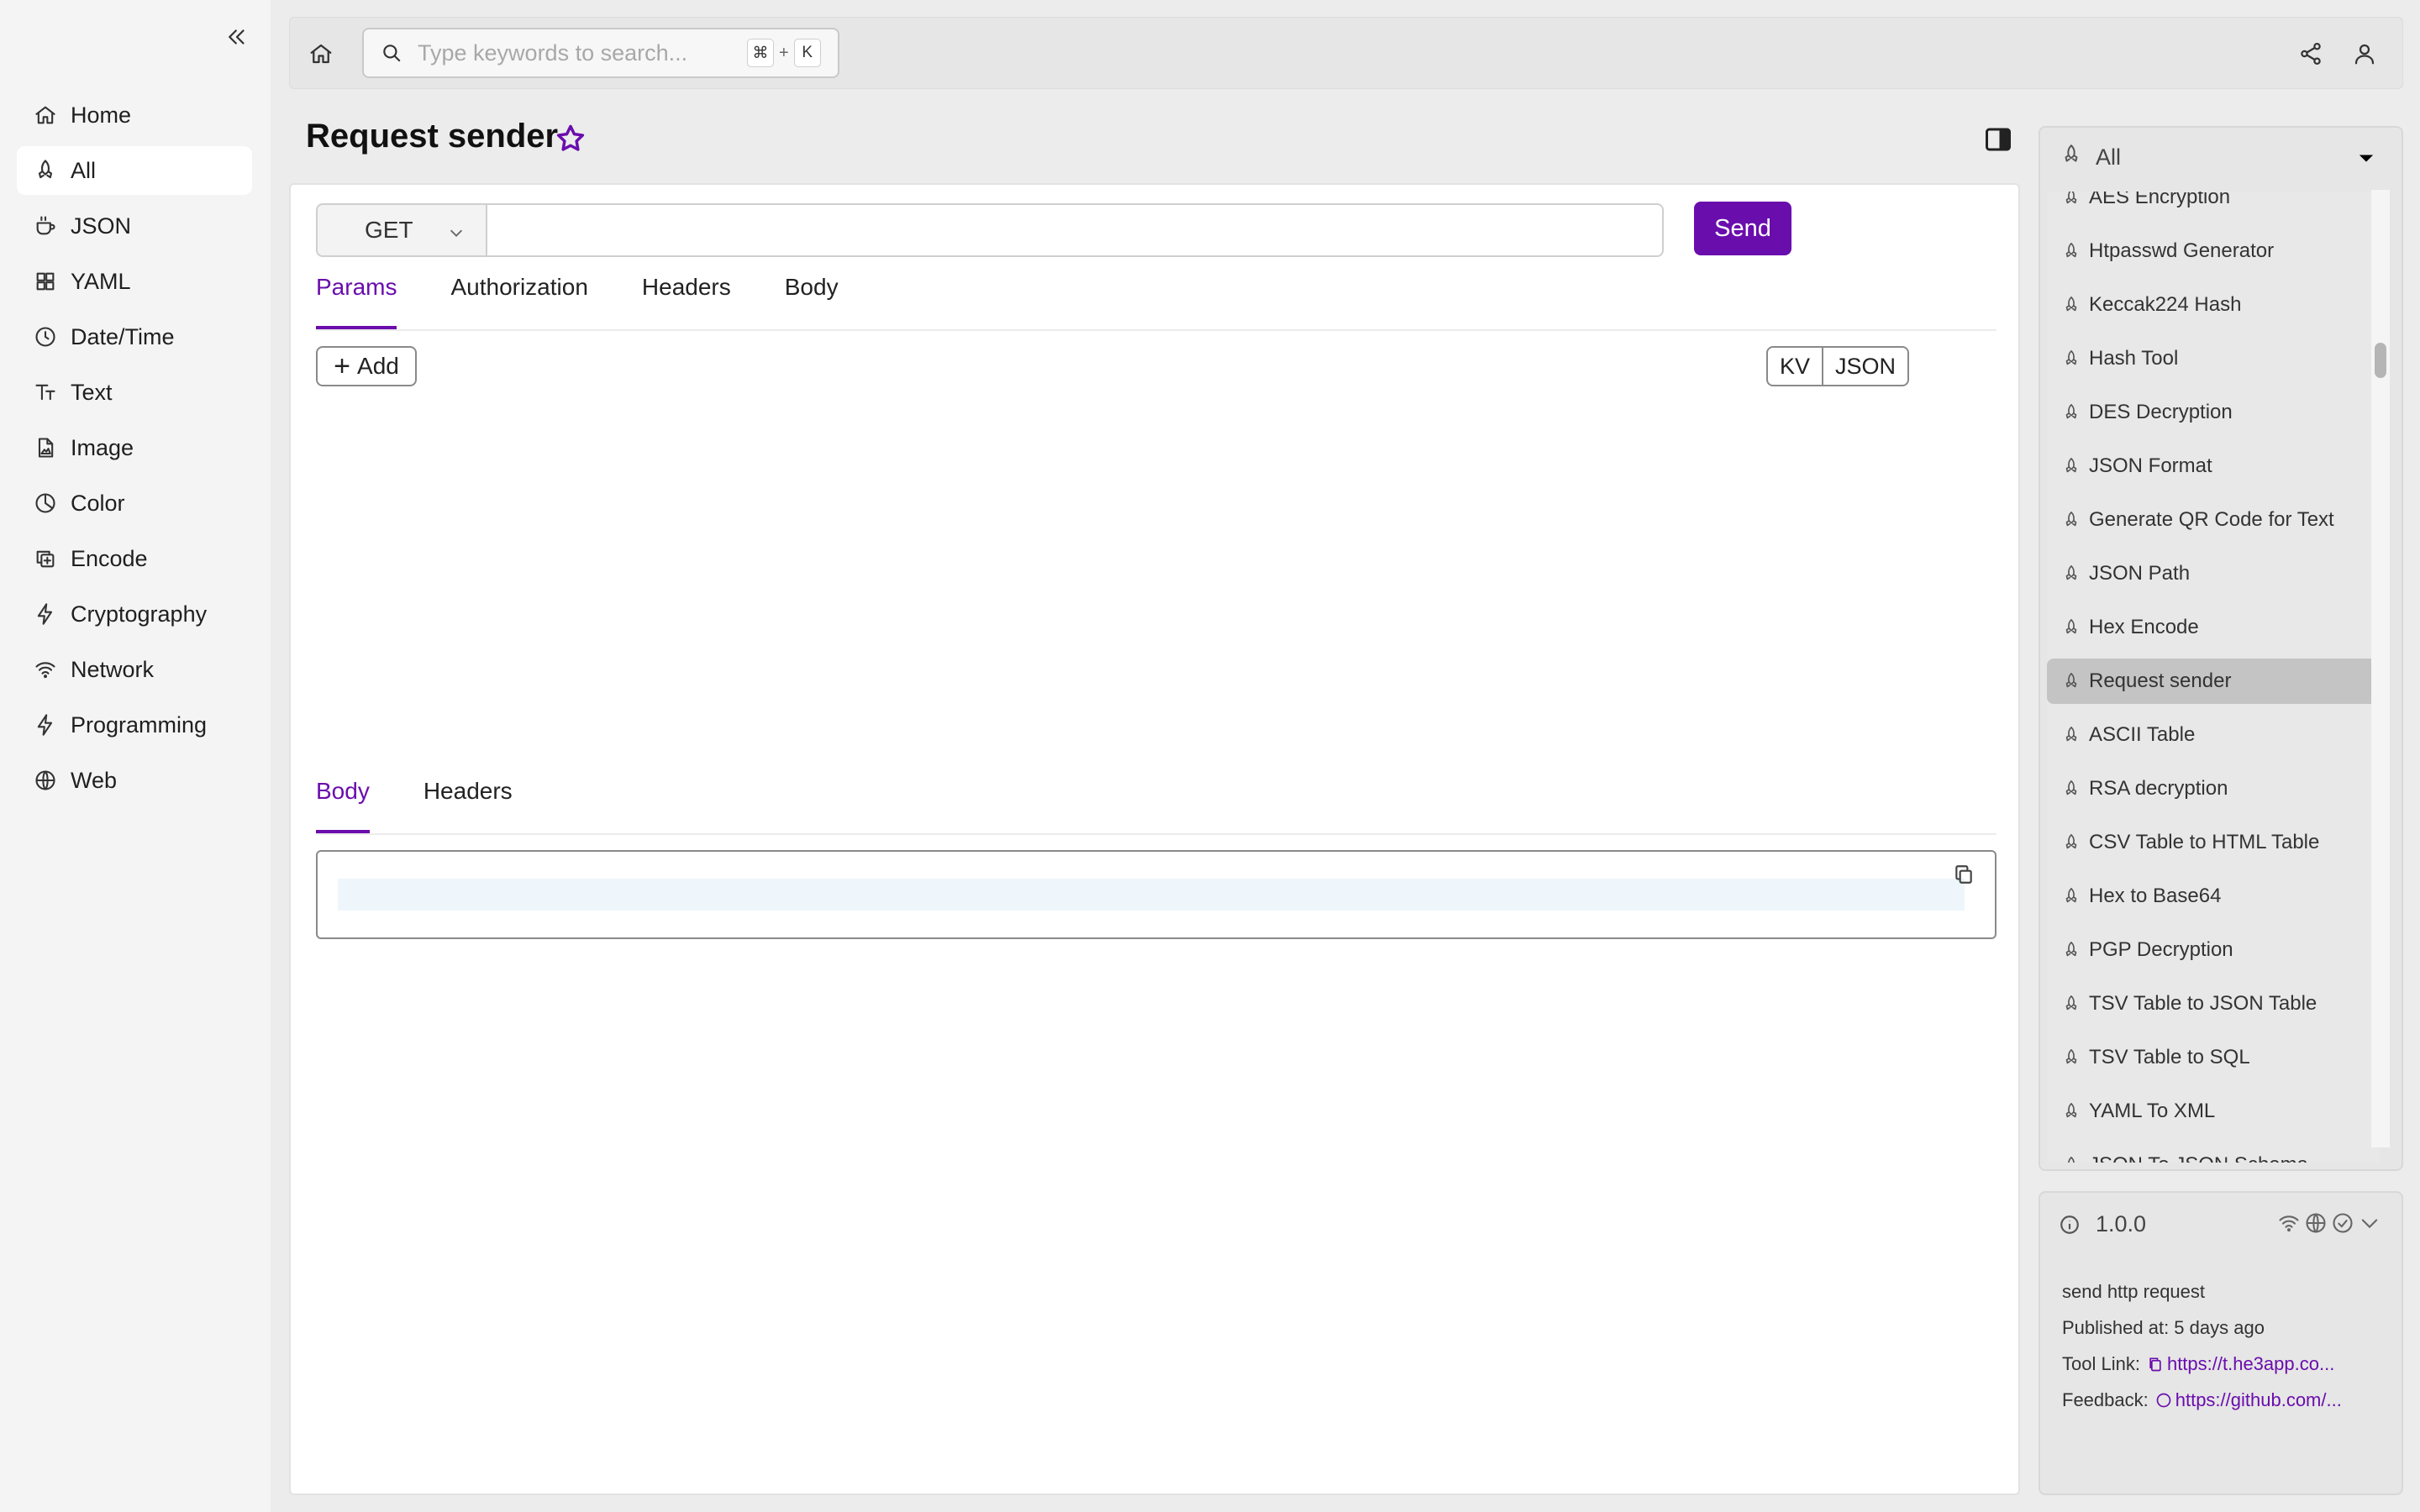  I want to click on response-tabs-divider, so click(1156, 834).